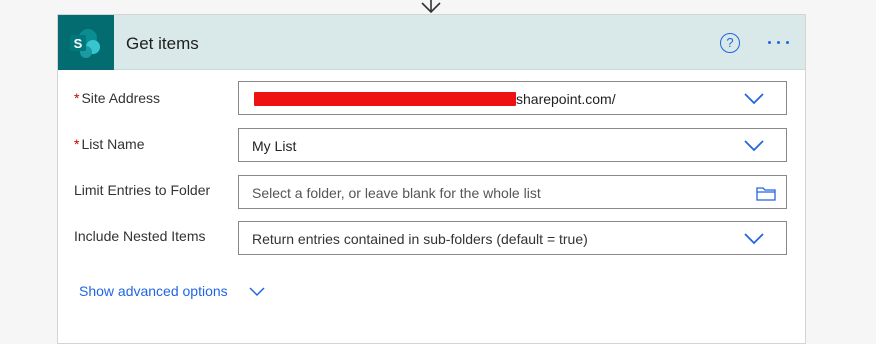  I want to click on site-address-suffix: sharepoint.com/, so click(566, 99).